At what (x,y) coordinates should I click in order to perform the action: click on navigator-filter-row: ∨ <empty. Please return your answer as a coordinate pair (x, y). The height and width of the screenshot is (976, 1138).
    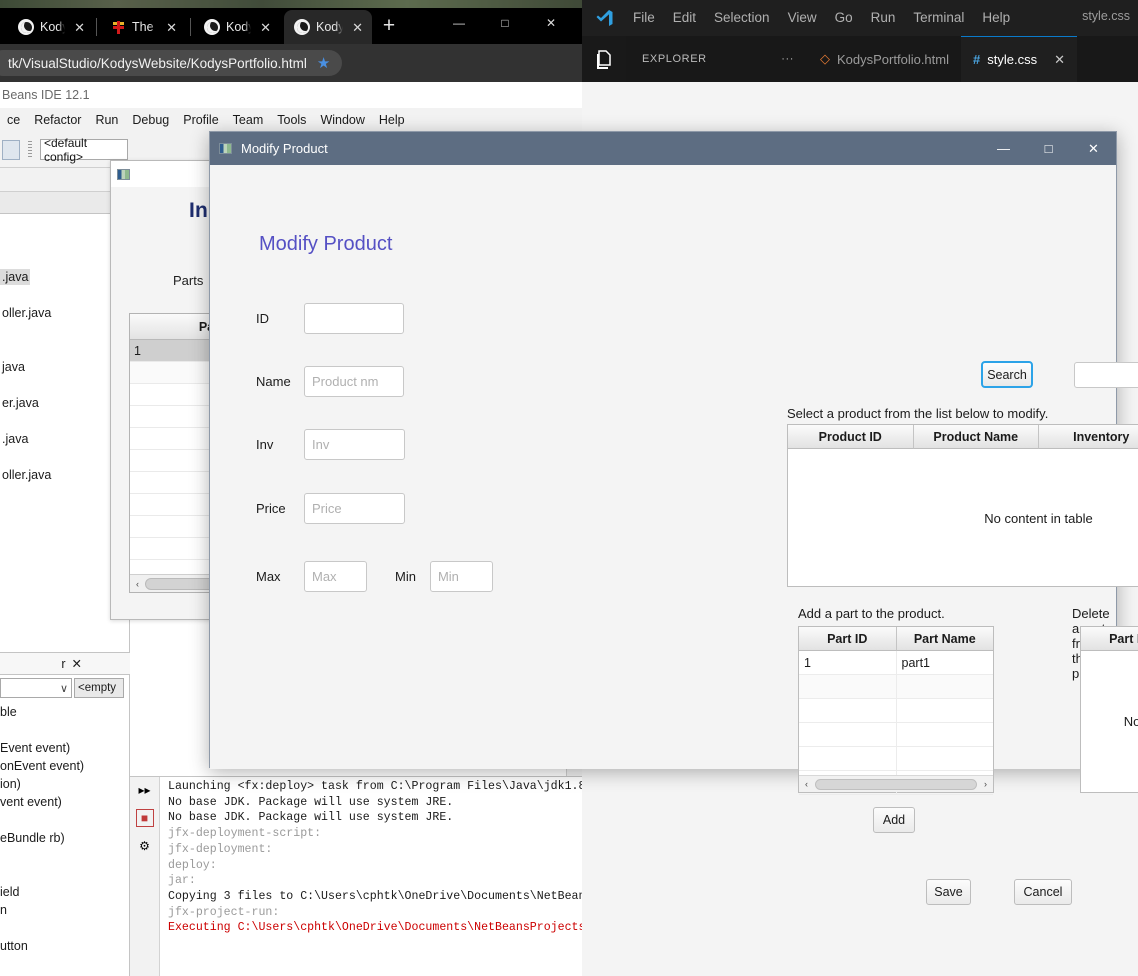
    Looking at the image, I should click on (65, 688).